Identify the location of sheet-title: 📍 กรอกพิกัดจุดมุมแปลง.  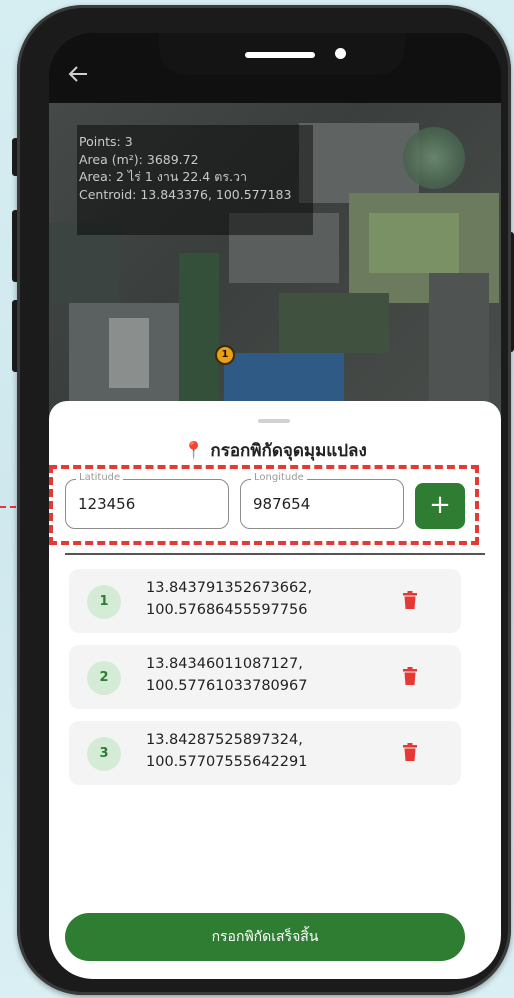
(275, 450).